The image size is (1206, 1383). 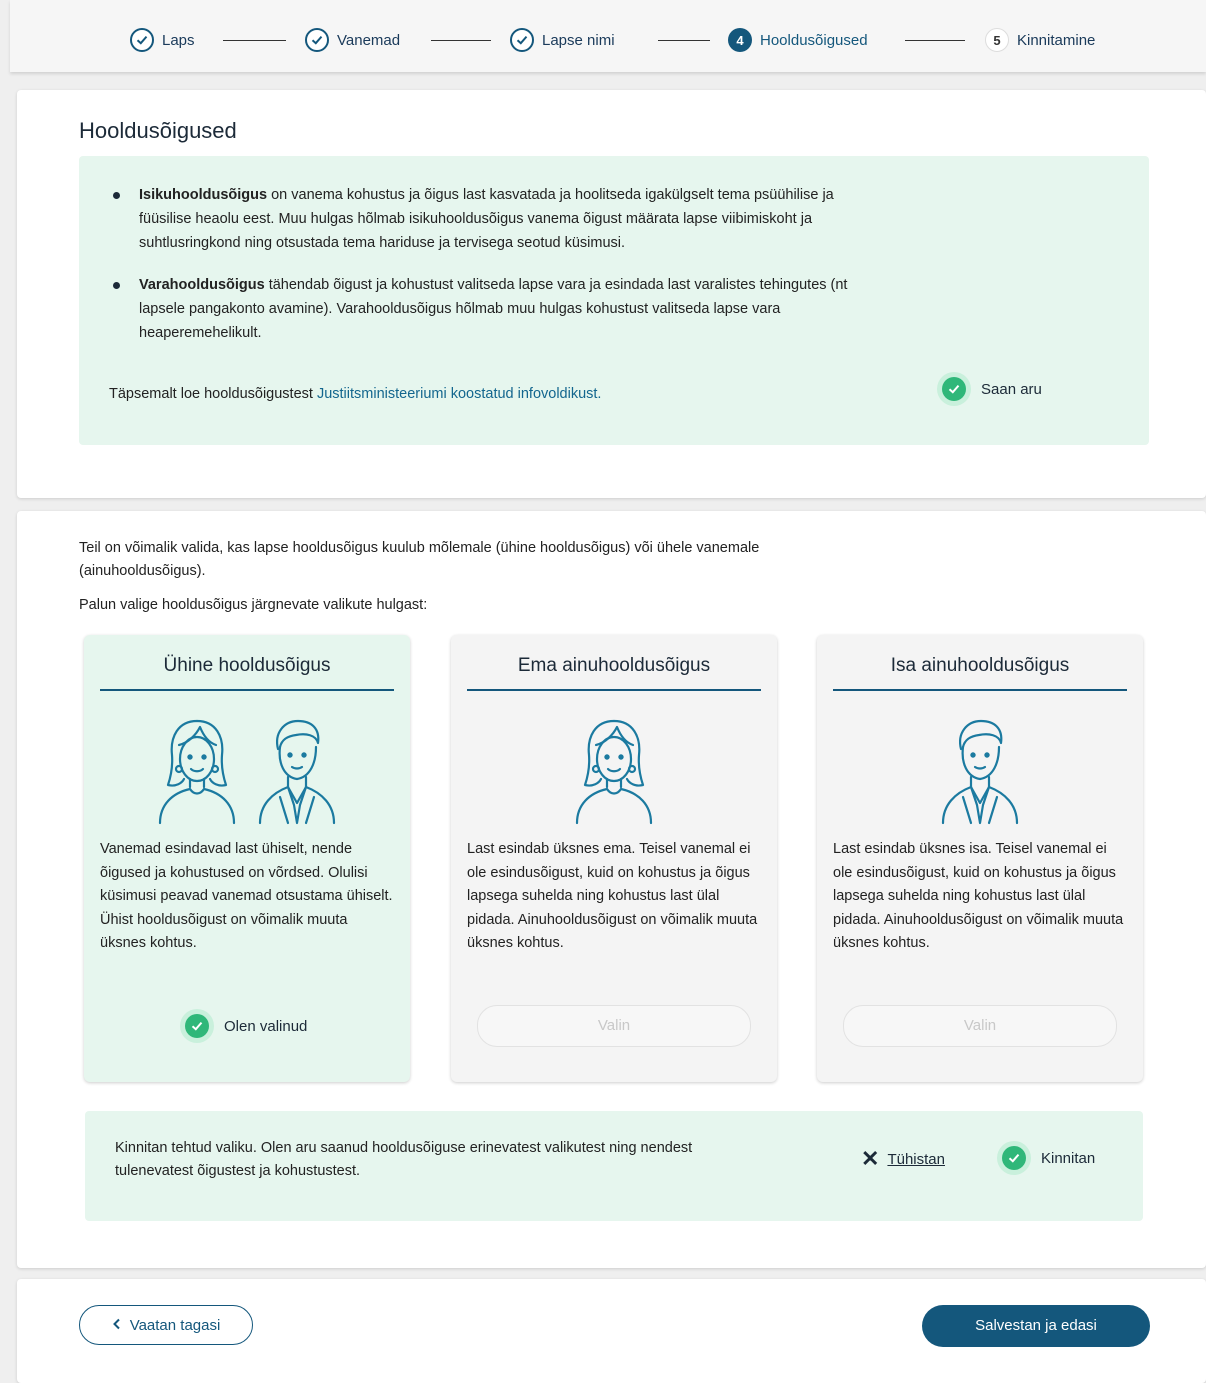 I want to click on step-vanemad: Vanemad, so click(x=352, y=40).